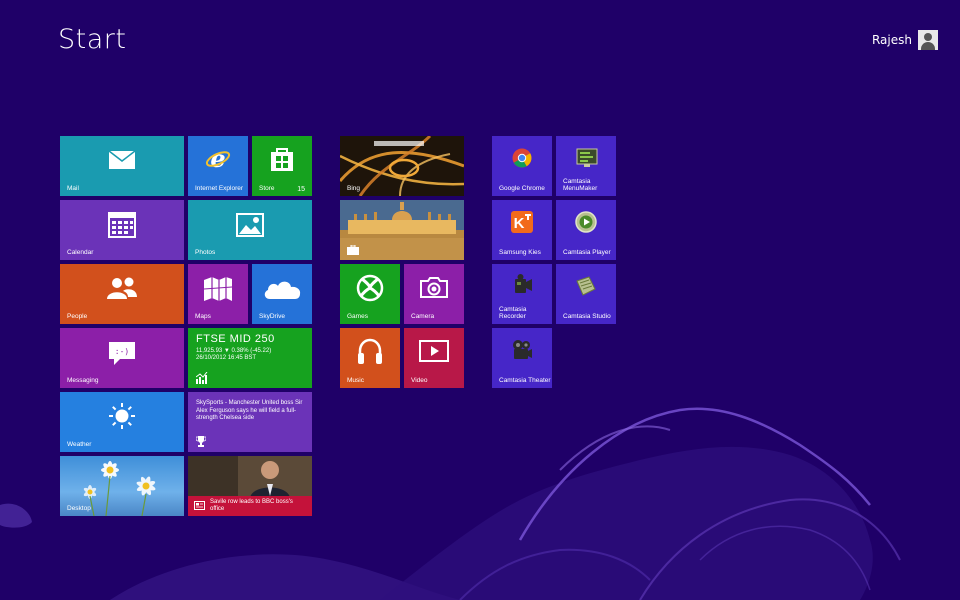 Image resolution: width=960 pixels, height=600 pixels. Describe the element at coordinates (520, 252) in the screenshot. I see `tile-label: Samsung Kies` at that location.